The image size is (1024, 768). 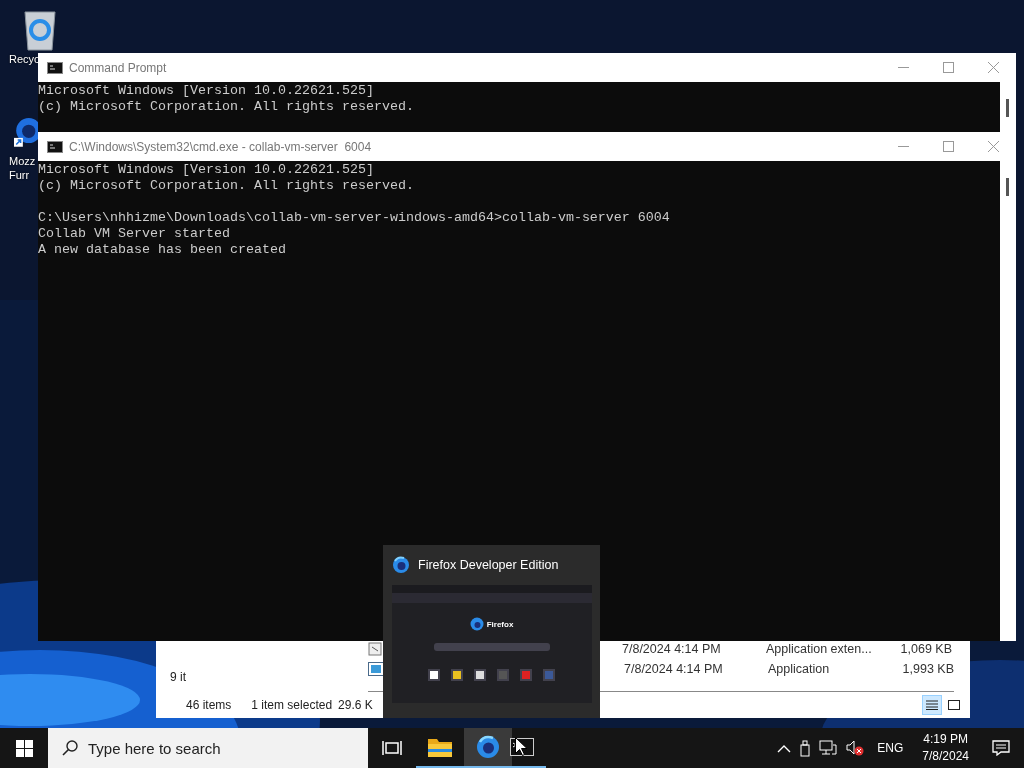 I want to click on desktop-icon-label: Recyc, so click(x=24, y=59).